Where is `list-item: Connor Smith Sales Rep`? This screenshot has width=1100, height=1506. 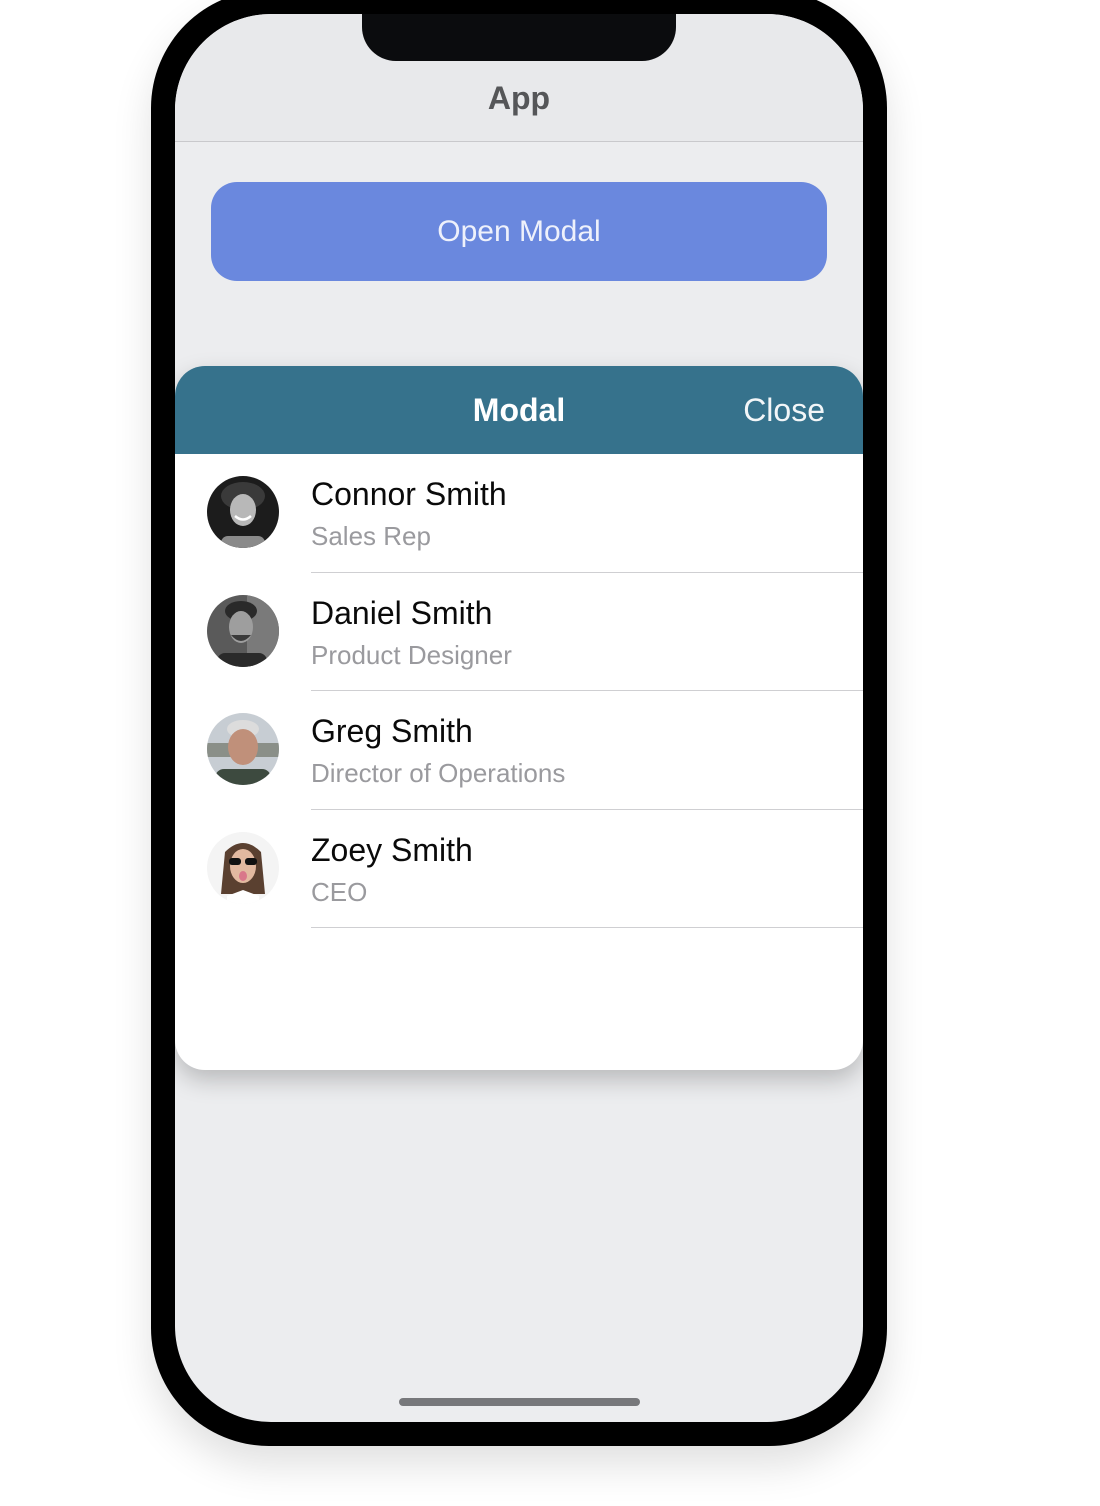 list-item: Connor Smith Sales Rep is located at coordinates (519, 513).